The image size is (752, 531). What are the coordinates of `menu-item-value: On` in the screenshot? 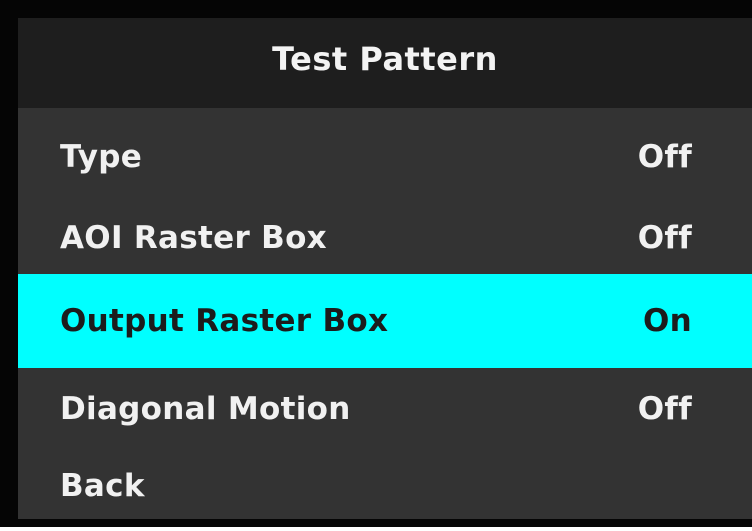 It's located at (667, 321).